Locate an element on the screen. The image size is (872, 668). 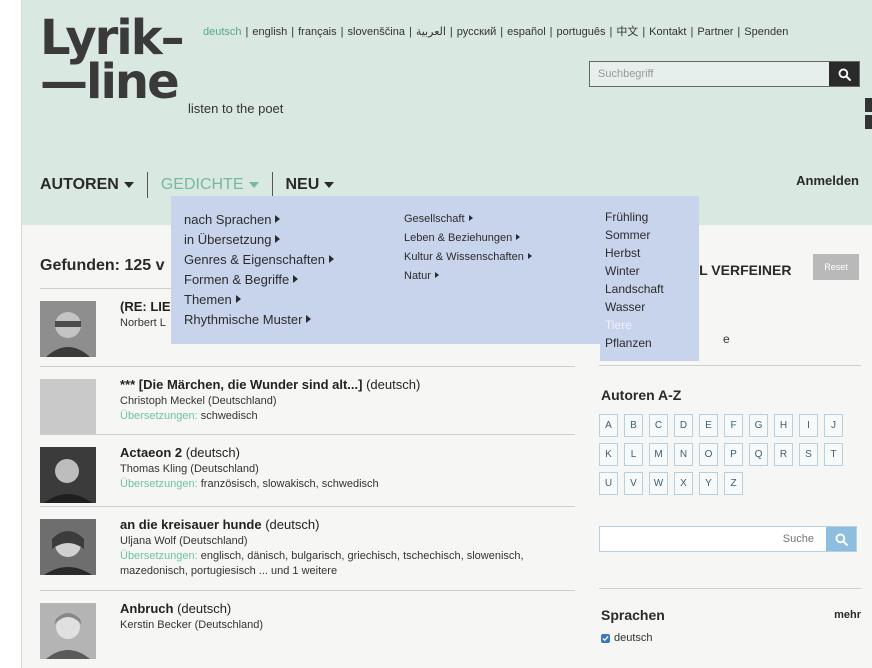
letter-filter-button: F is located at coordinates (733, 425).